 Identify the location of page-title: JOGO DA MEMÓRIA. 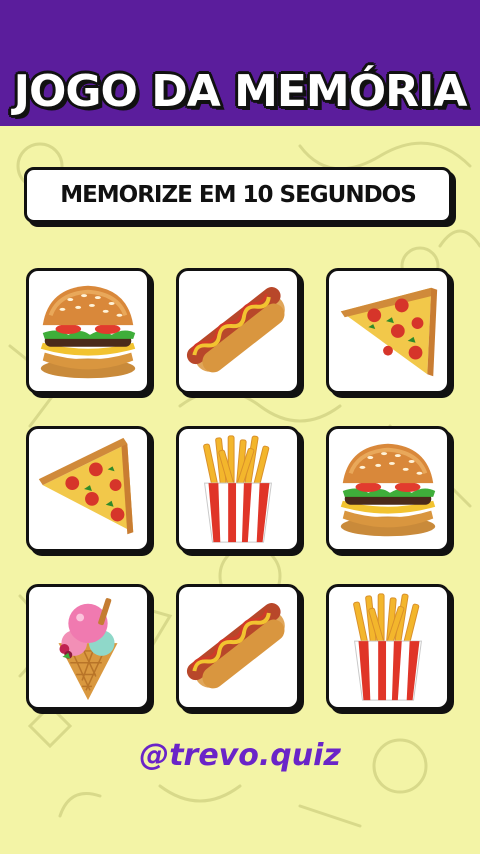
(240, 91).